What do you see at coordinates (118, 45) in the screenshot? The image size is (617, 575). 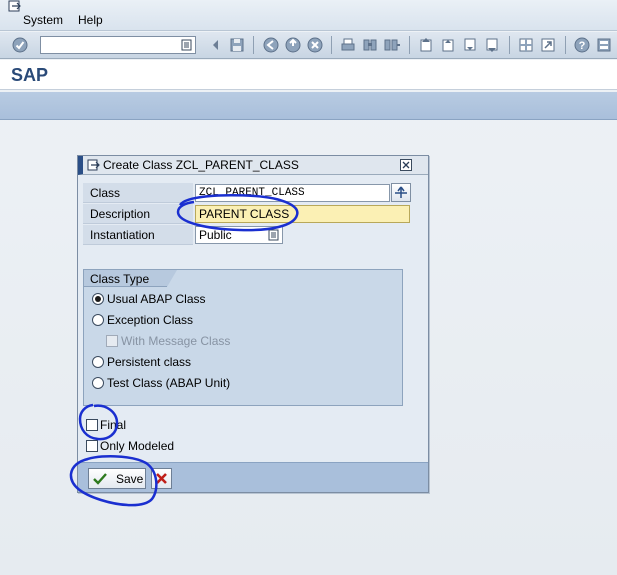 I see `command-field` at bounding box center [118, 45].